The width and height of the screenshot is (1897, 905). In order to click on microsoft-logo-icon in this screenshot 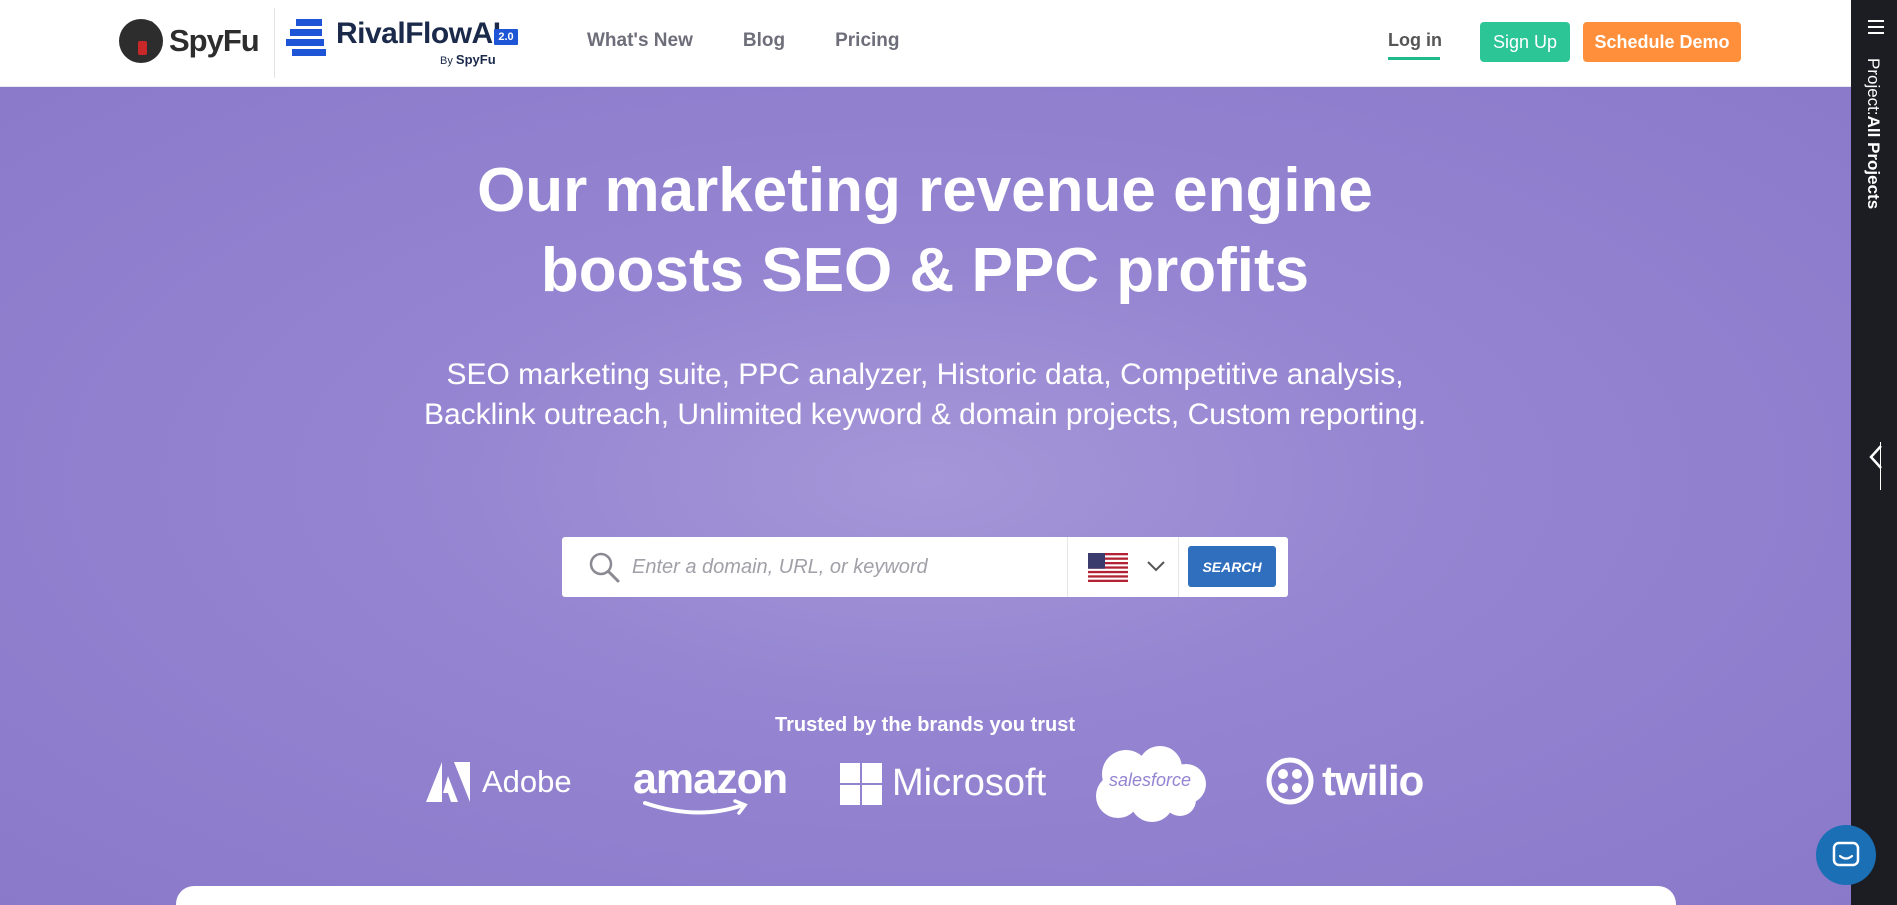, I will do `click(861, 783)`.